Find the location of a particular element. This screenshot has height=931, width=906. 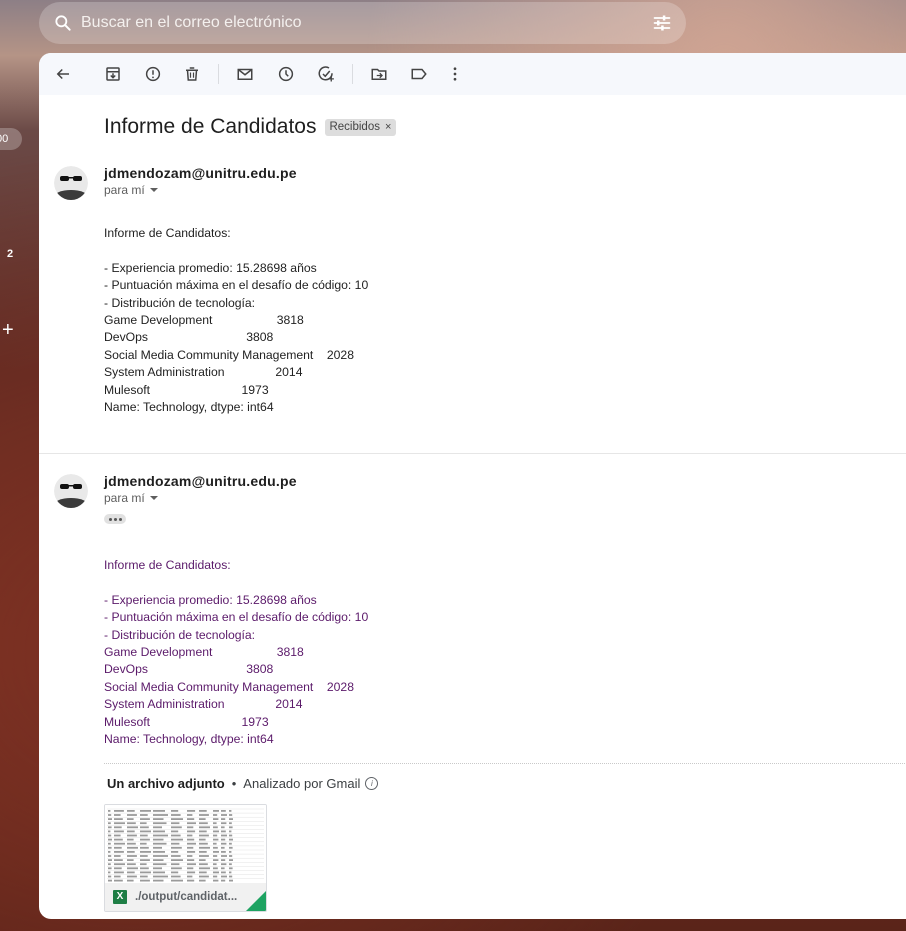

tune-icon is located at coordinates (662, 23).